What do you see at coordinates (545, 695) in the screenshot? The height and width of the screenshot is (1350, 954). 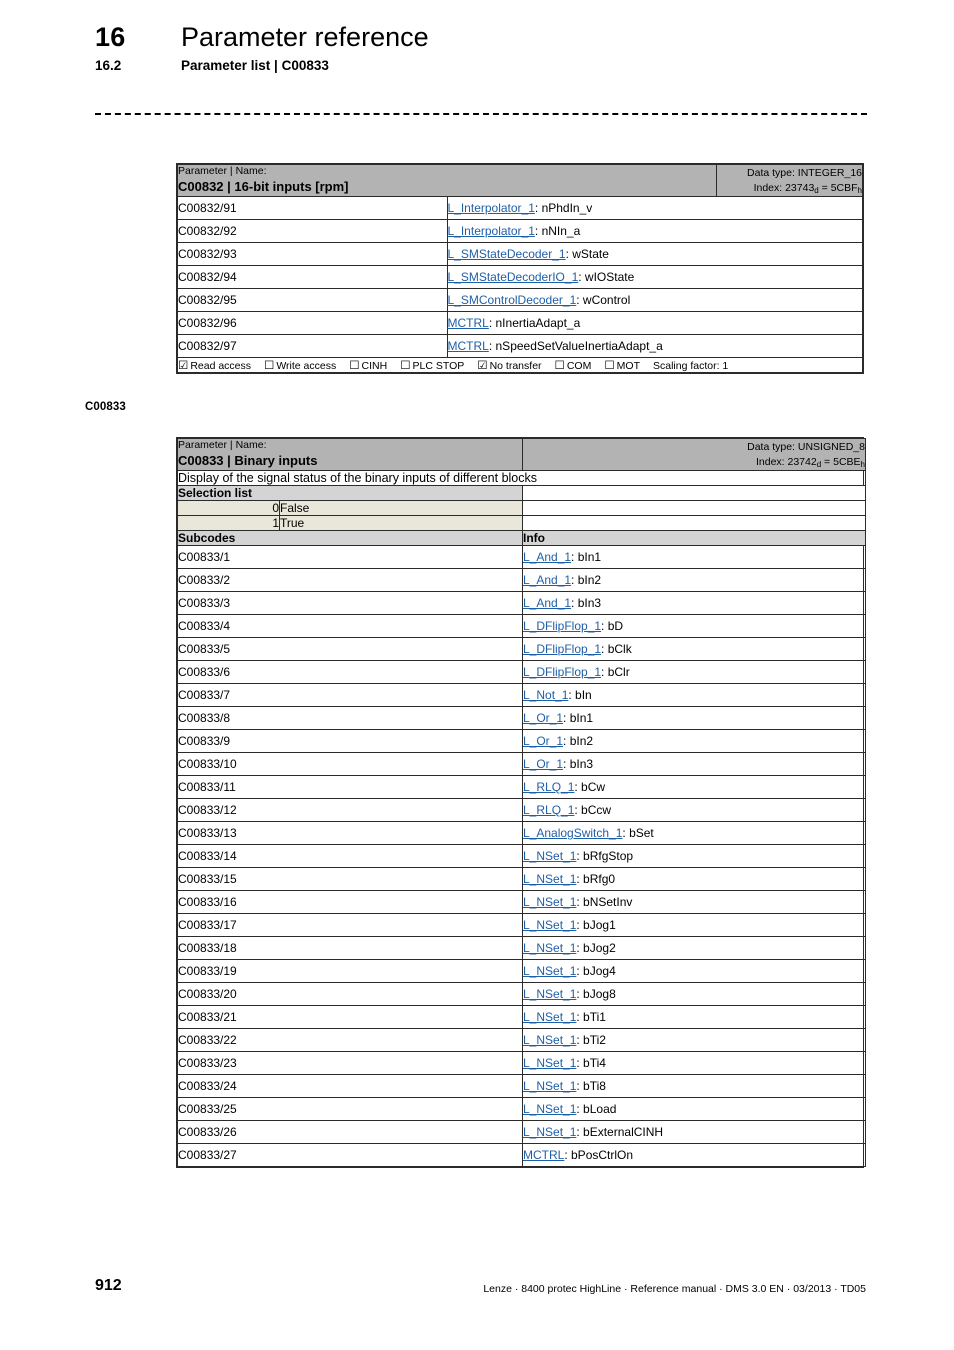 I see `block-link: L_Not_1` at bounding box center [545, 695].